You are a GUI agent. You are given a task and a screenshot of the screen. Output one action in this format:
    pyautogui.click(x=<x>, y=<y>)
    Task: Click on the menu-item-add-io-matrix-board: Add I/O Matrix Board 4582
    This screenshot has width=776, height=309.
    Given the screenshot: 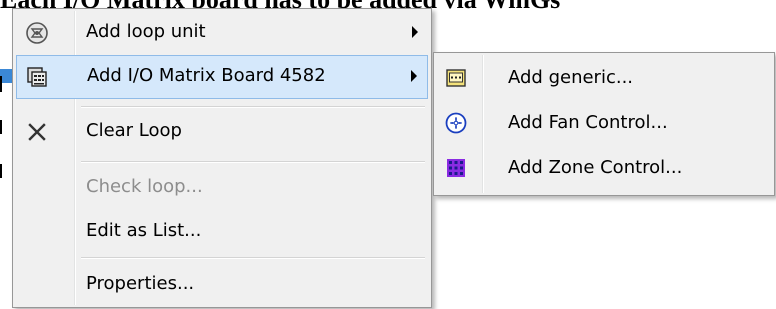 What is the action you would take?
    pyautogui.click(x=222, y=77)
    